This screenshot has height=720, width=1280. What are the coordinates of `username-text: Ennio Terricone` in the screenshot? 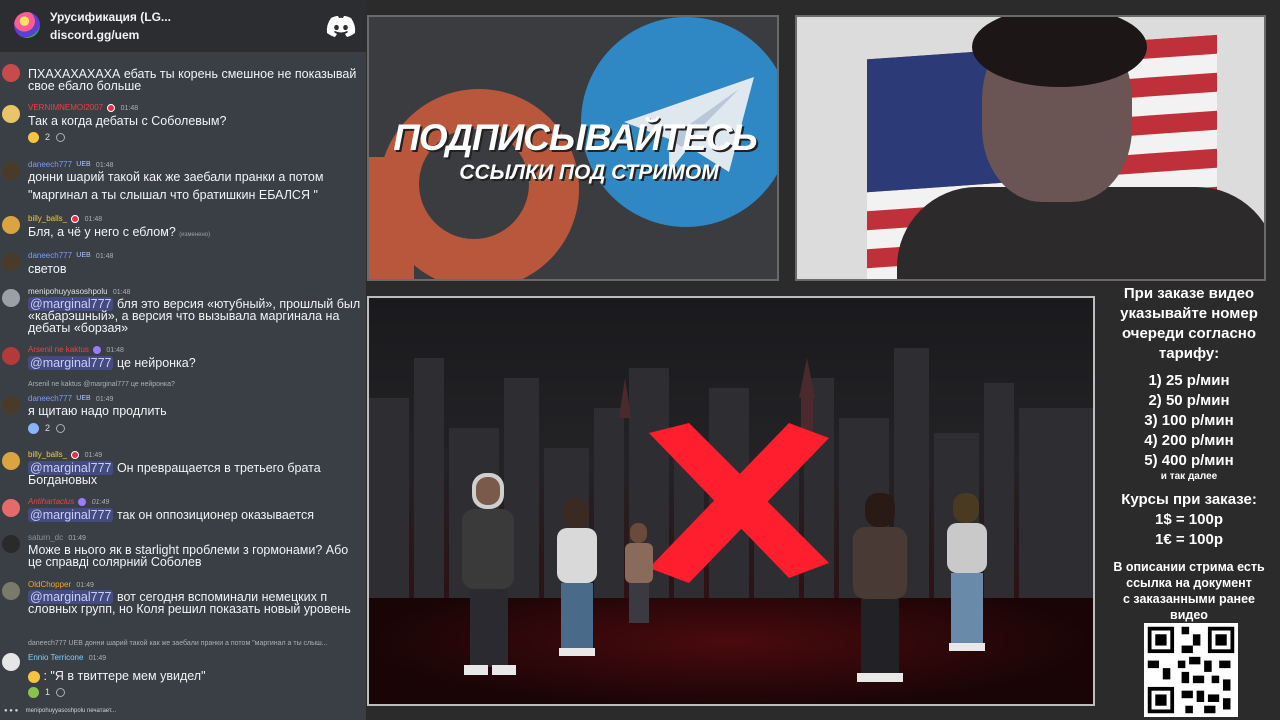 It's located at (56, 657).